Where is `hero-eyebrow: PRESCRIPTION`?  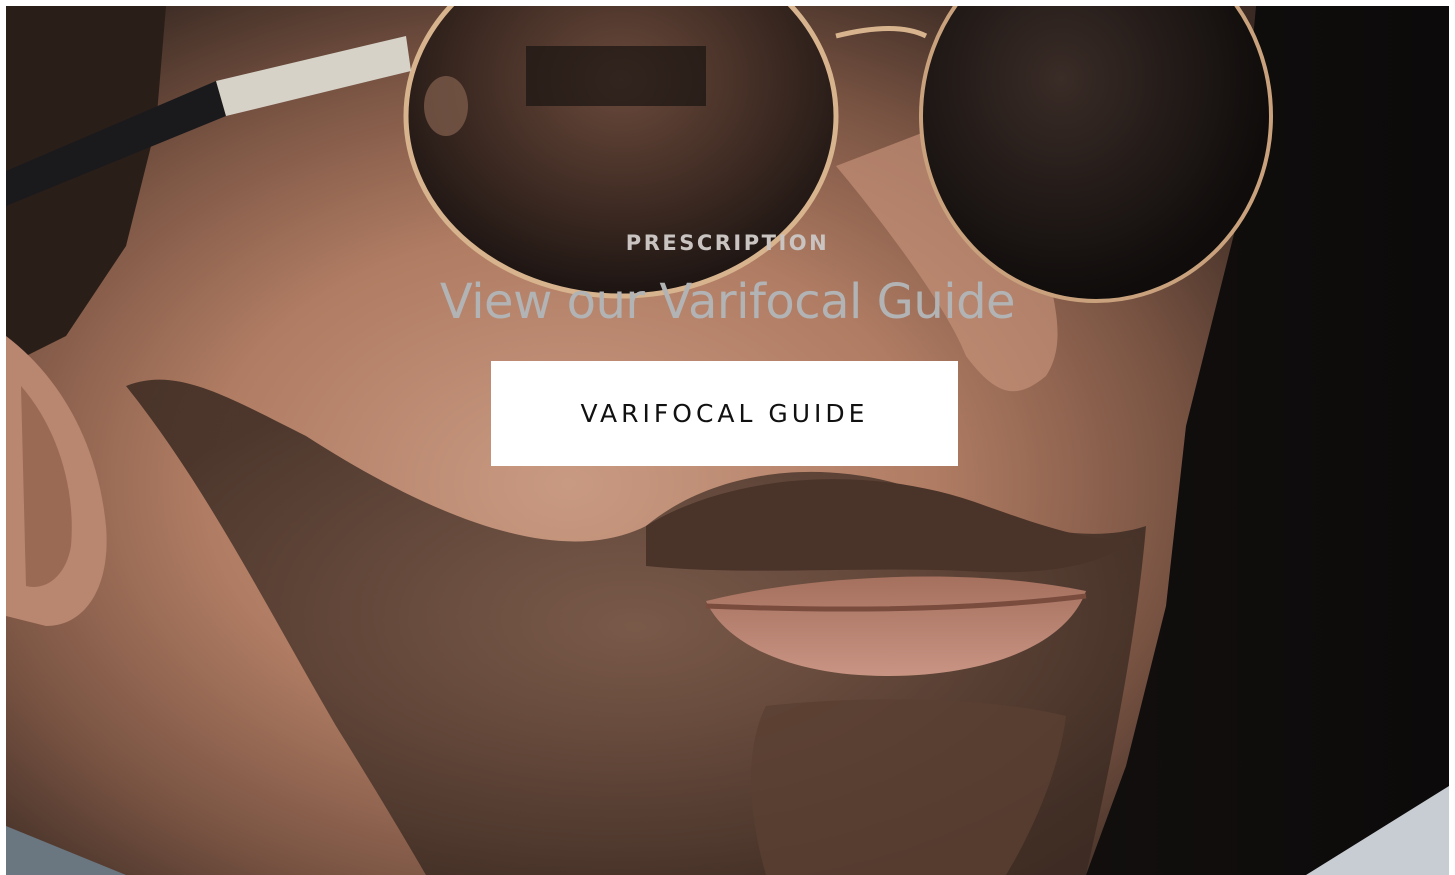
hero-eyebrow: PRESCRIPTION is located at coordinates (727, 243).